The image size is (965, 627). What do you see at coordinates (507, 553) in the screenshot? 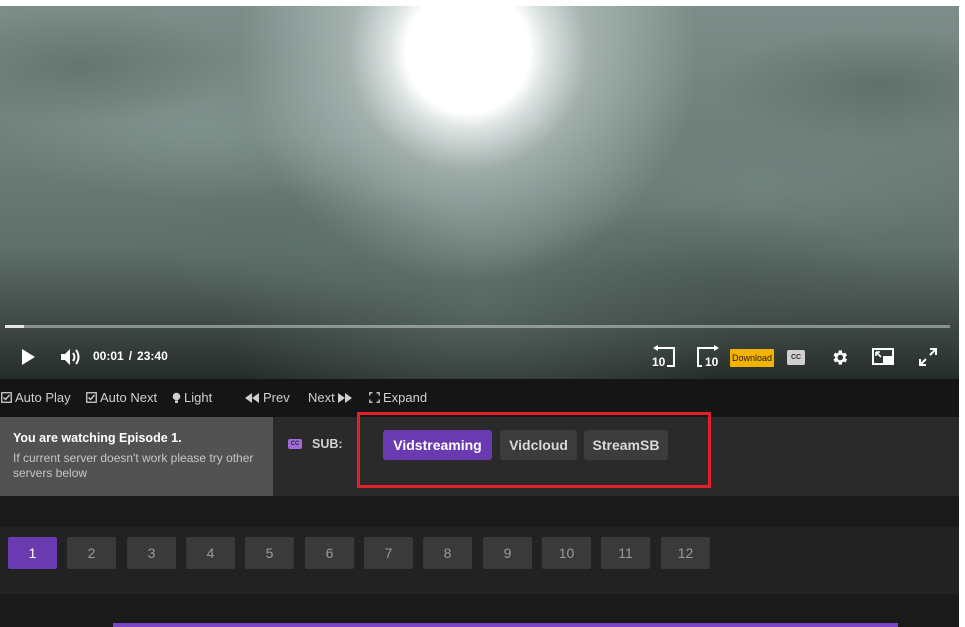
I see `episode-button: 9` at bounding box center [507, 553].